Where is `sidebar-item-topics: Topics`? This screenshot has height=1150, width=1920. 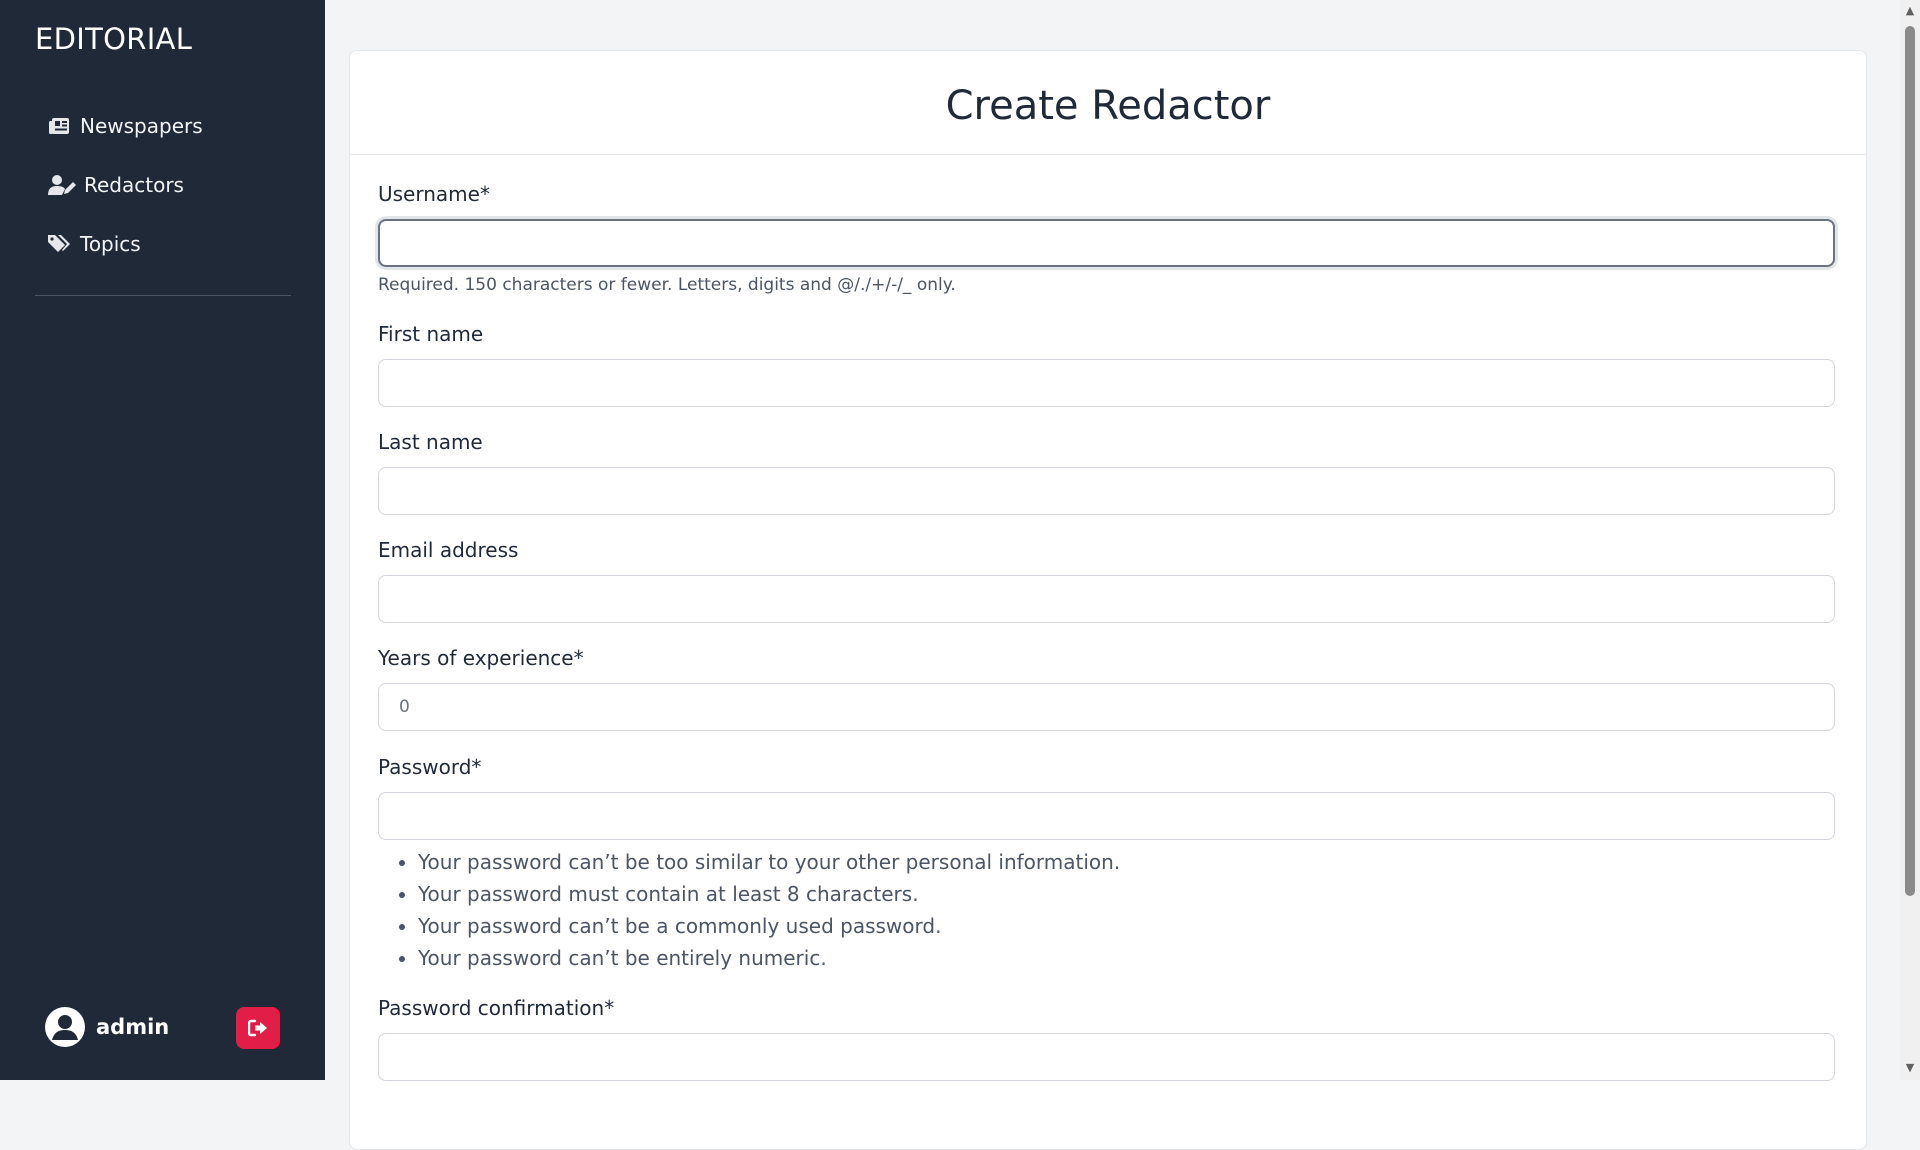
sidebar-item-topics: Topics is located at coordinates (125, 243).